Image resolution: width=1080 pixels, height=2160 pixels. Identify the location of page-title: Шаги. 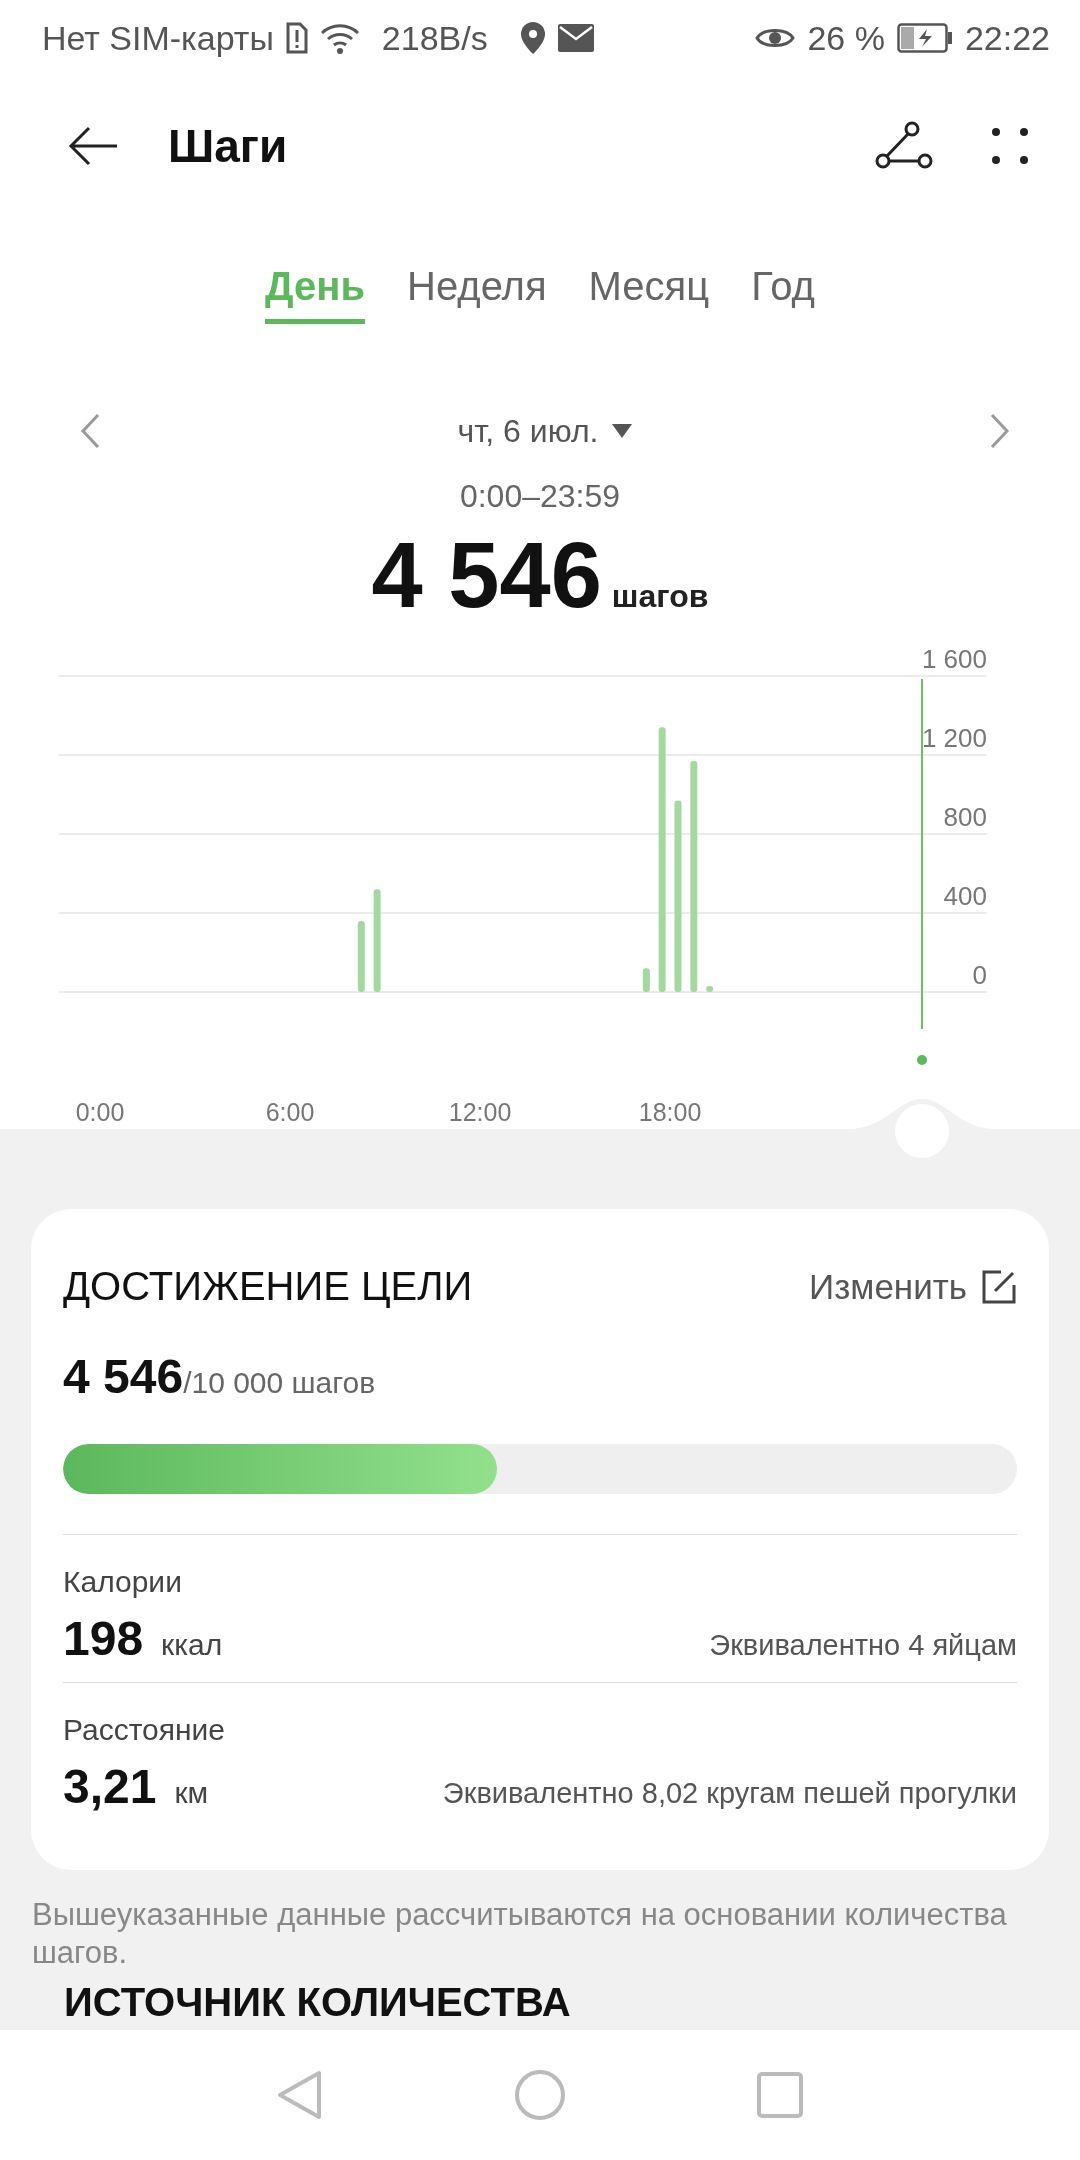
(228, 146).